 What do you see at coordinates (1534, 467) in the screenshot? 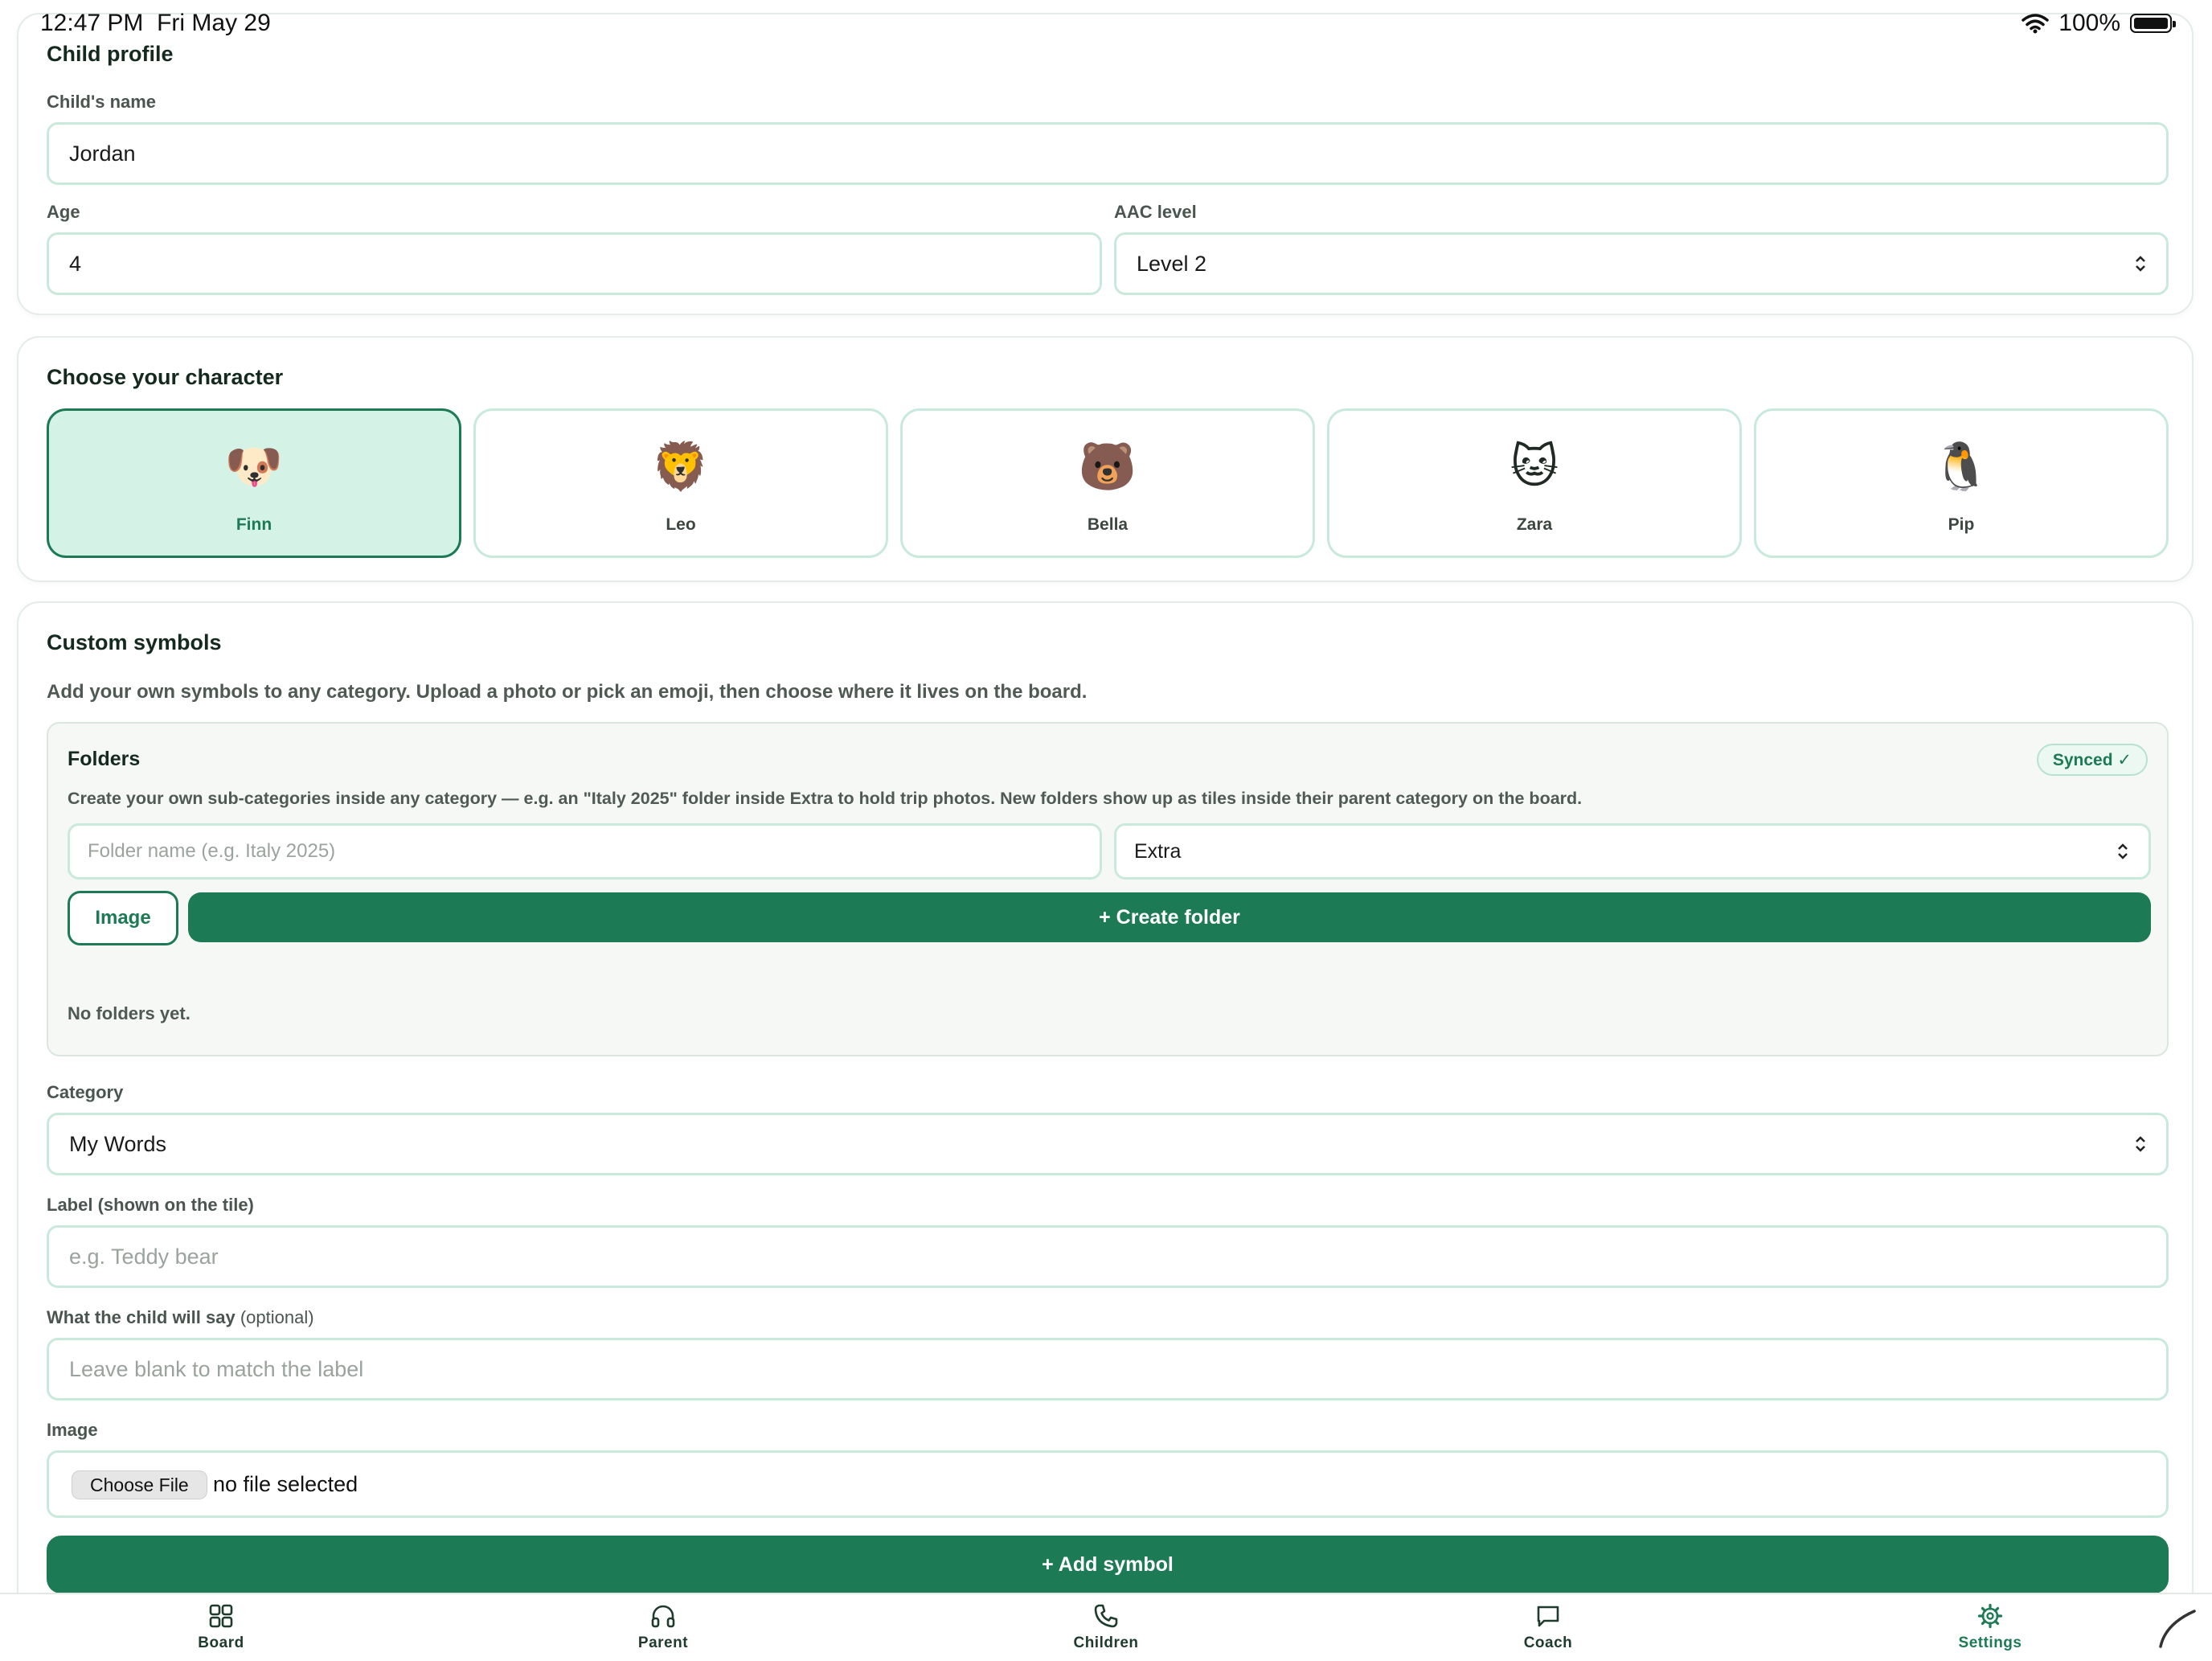
I see `cat-icon: 🐱` at bounding box center [1534, 467].